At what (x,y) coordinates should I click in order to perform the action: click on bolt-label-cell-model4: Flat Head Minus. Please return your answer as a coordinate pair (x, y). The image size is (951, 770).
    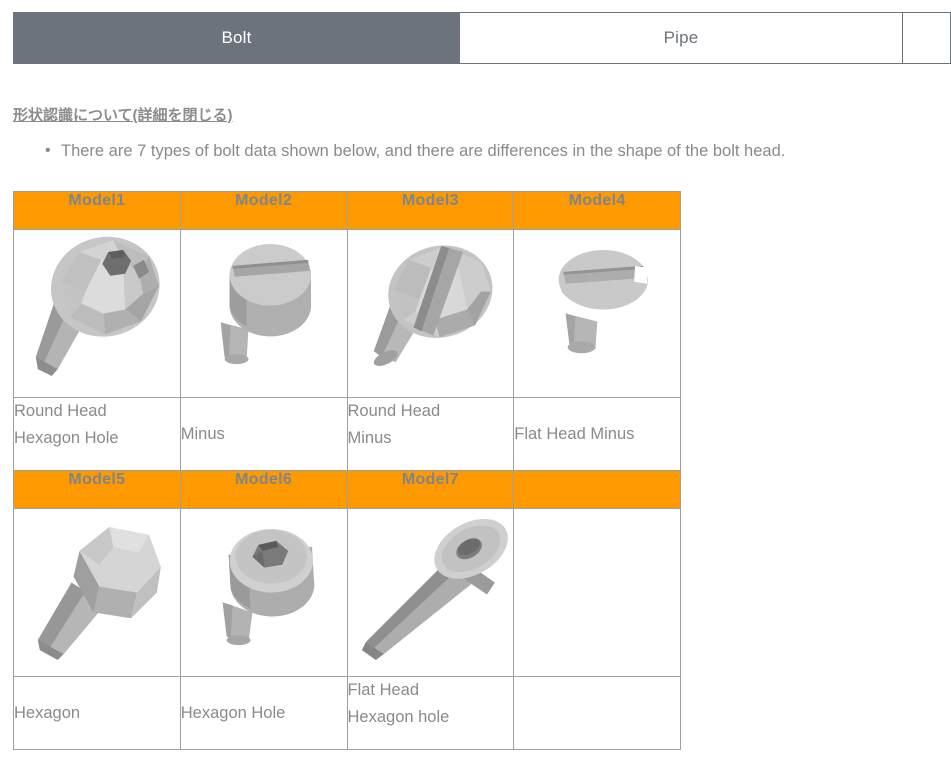
    Looking at the image, I should click on (597, 434).